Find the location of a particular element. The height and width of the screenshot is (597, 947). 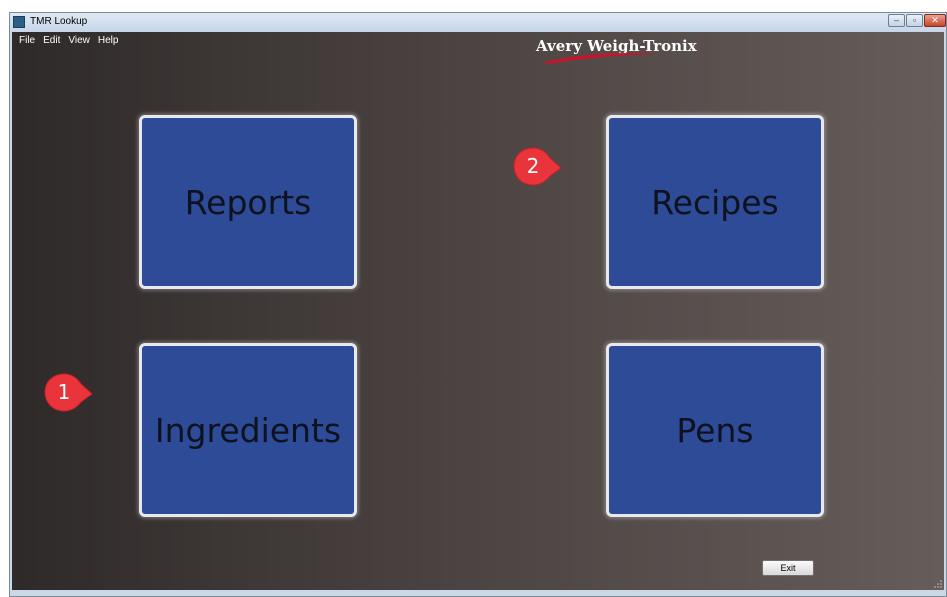

callout-number: 1 is located at coordinates (64, 392).